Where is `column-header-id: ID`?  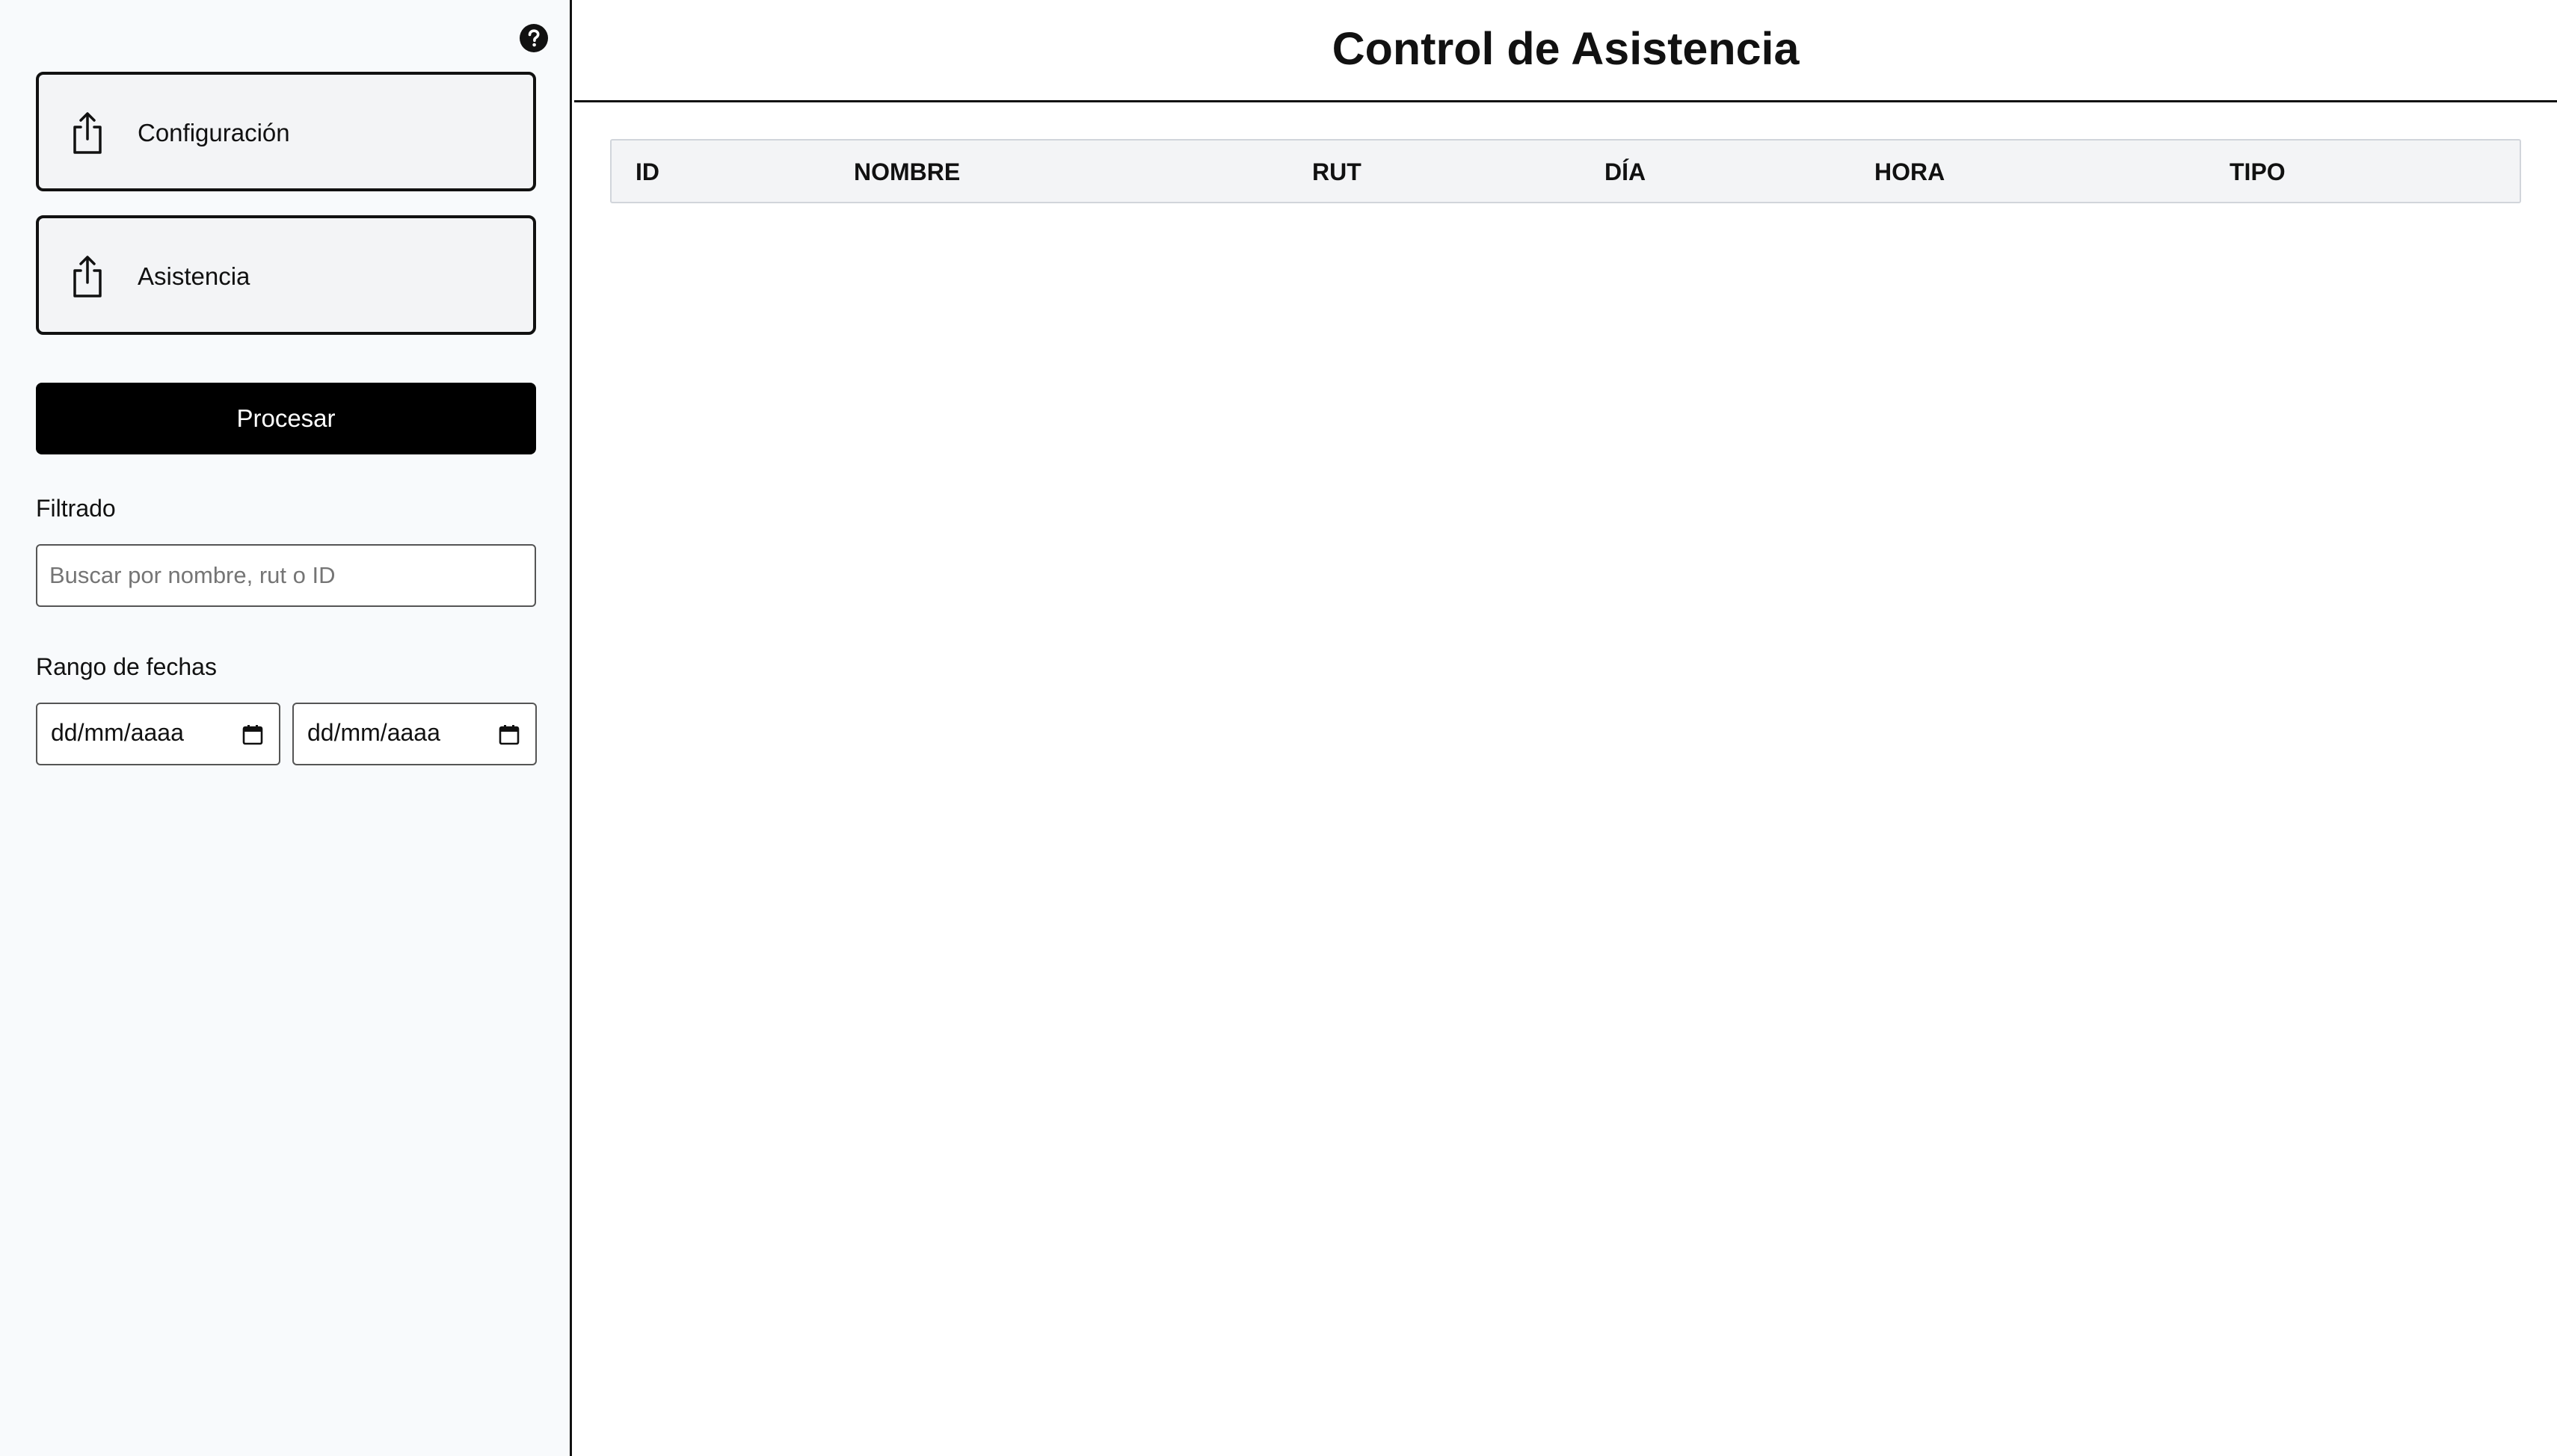
column-header-id: ID is located at coordinates (647, 172).